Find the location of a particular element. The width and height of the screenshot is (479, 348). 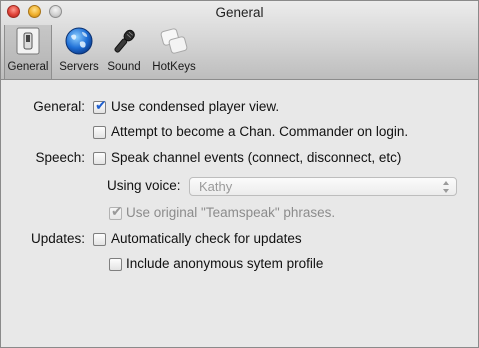

tab-servers-label: Servers is located at coordinates (79, 67).